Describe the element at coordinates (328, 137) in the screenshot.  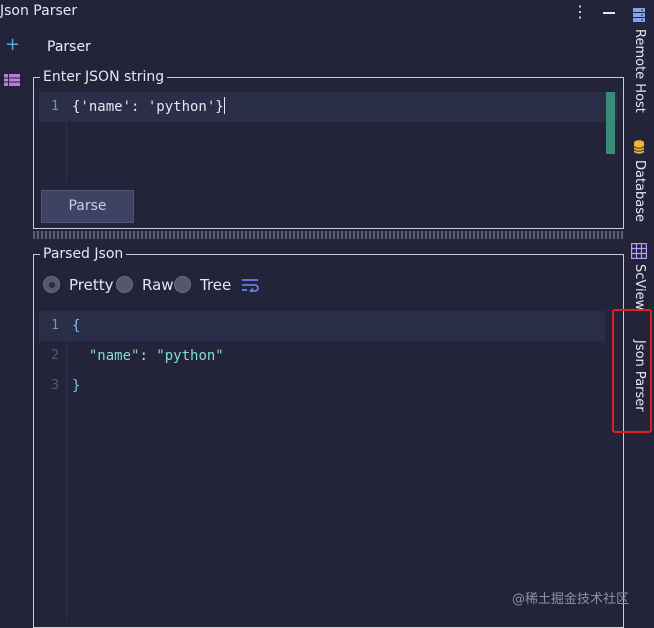
I see `json-input-editor: 1 {'name': 'python'}` at that location.